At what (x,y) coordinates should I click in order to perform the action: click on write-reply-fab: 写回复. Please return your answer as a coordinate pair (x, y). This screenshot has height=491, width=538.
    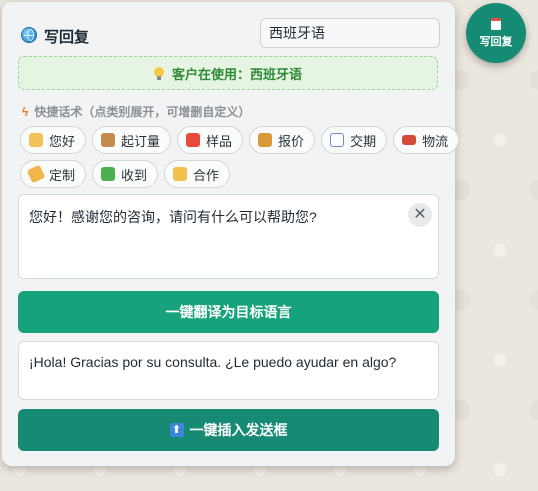
    Looking at the image, I should click on (496, 33).